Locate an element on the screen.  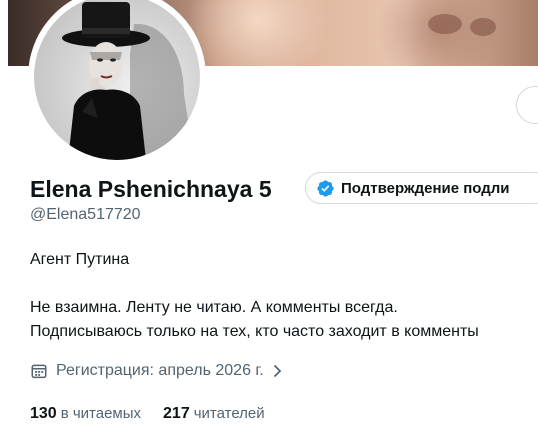
user-handle: @Elena517720 is located at coordinates (85, 214).